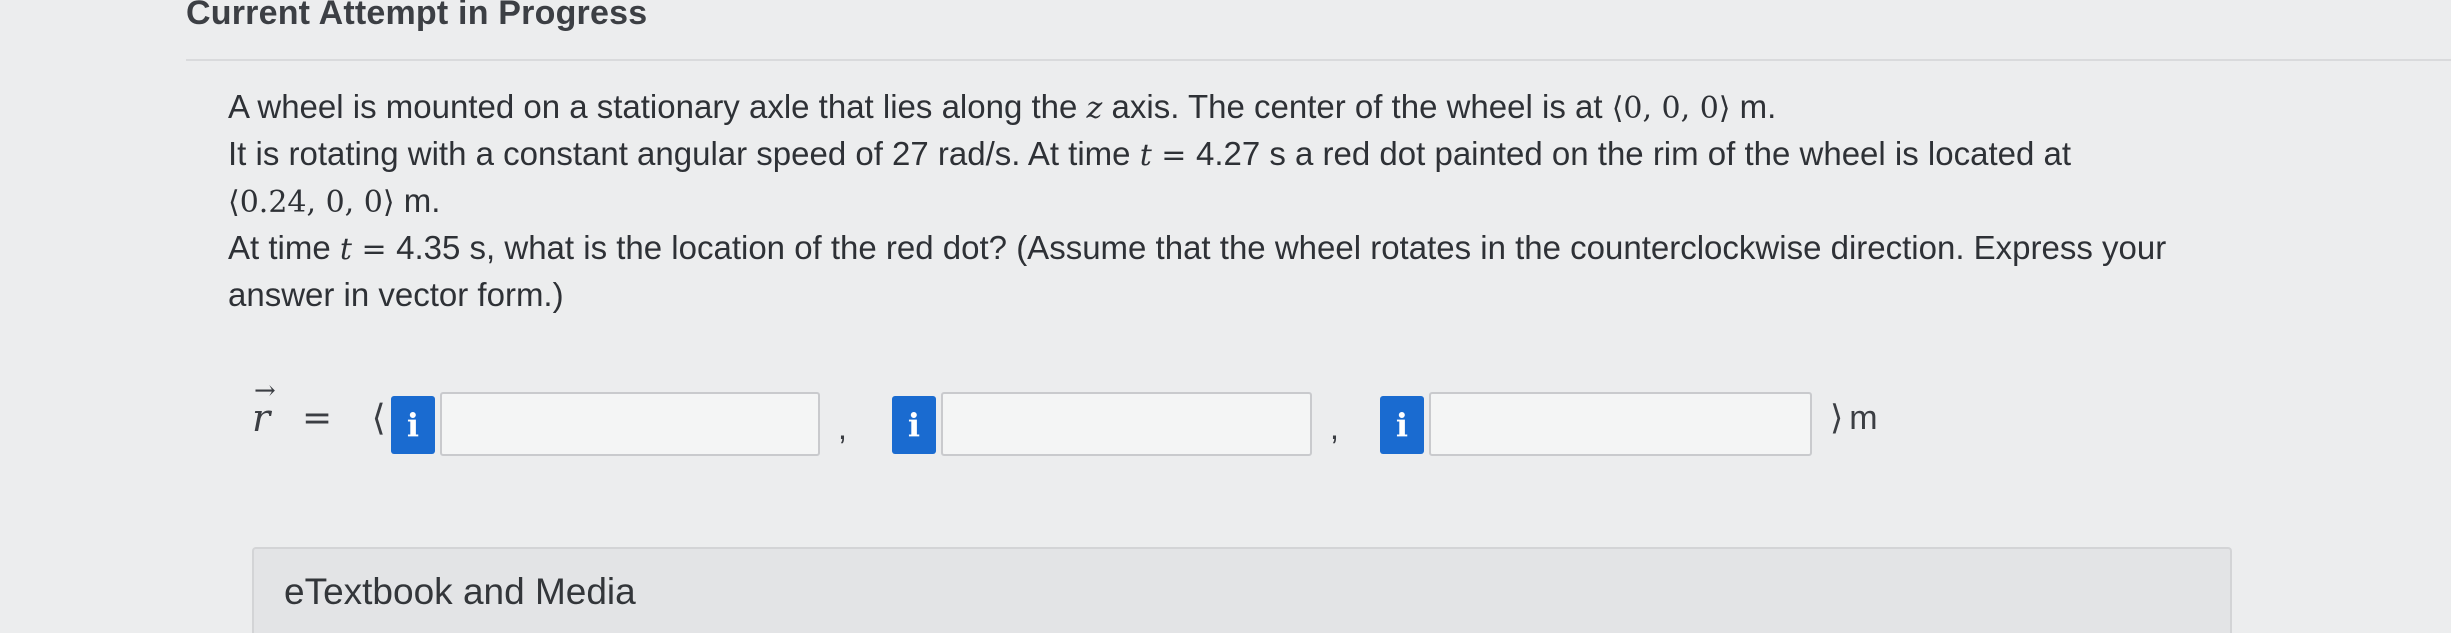 This screenshot has height=633, width=2451. Describe the element at coordinates (311, 202) in the screenshot. I see `initial-position-vector: ⟨0.24, 0, 0⟩` at that location.